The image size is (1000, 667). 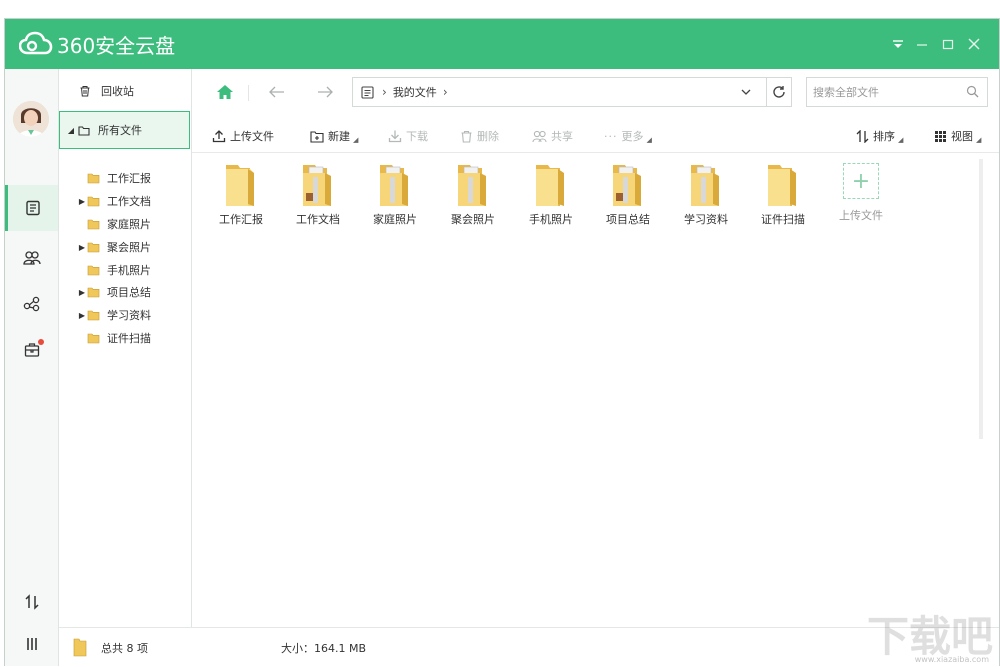 I want to click on item-count: 总共 8 项, so click(x=124, y=648).